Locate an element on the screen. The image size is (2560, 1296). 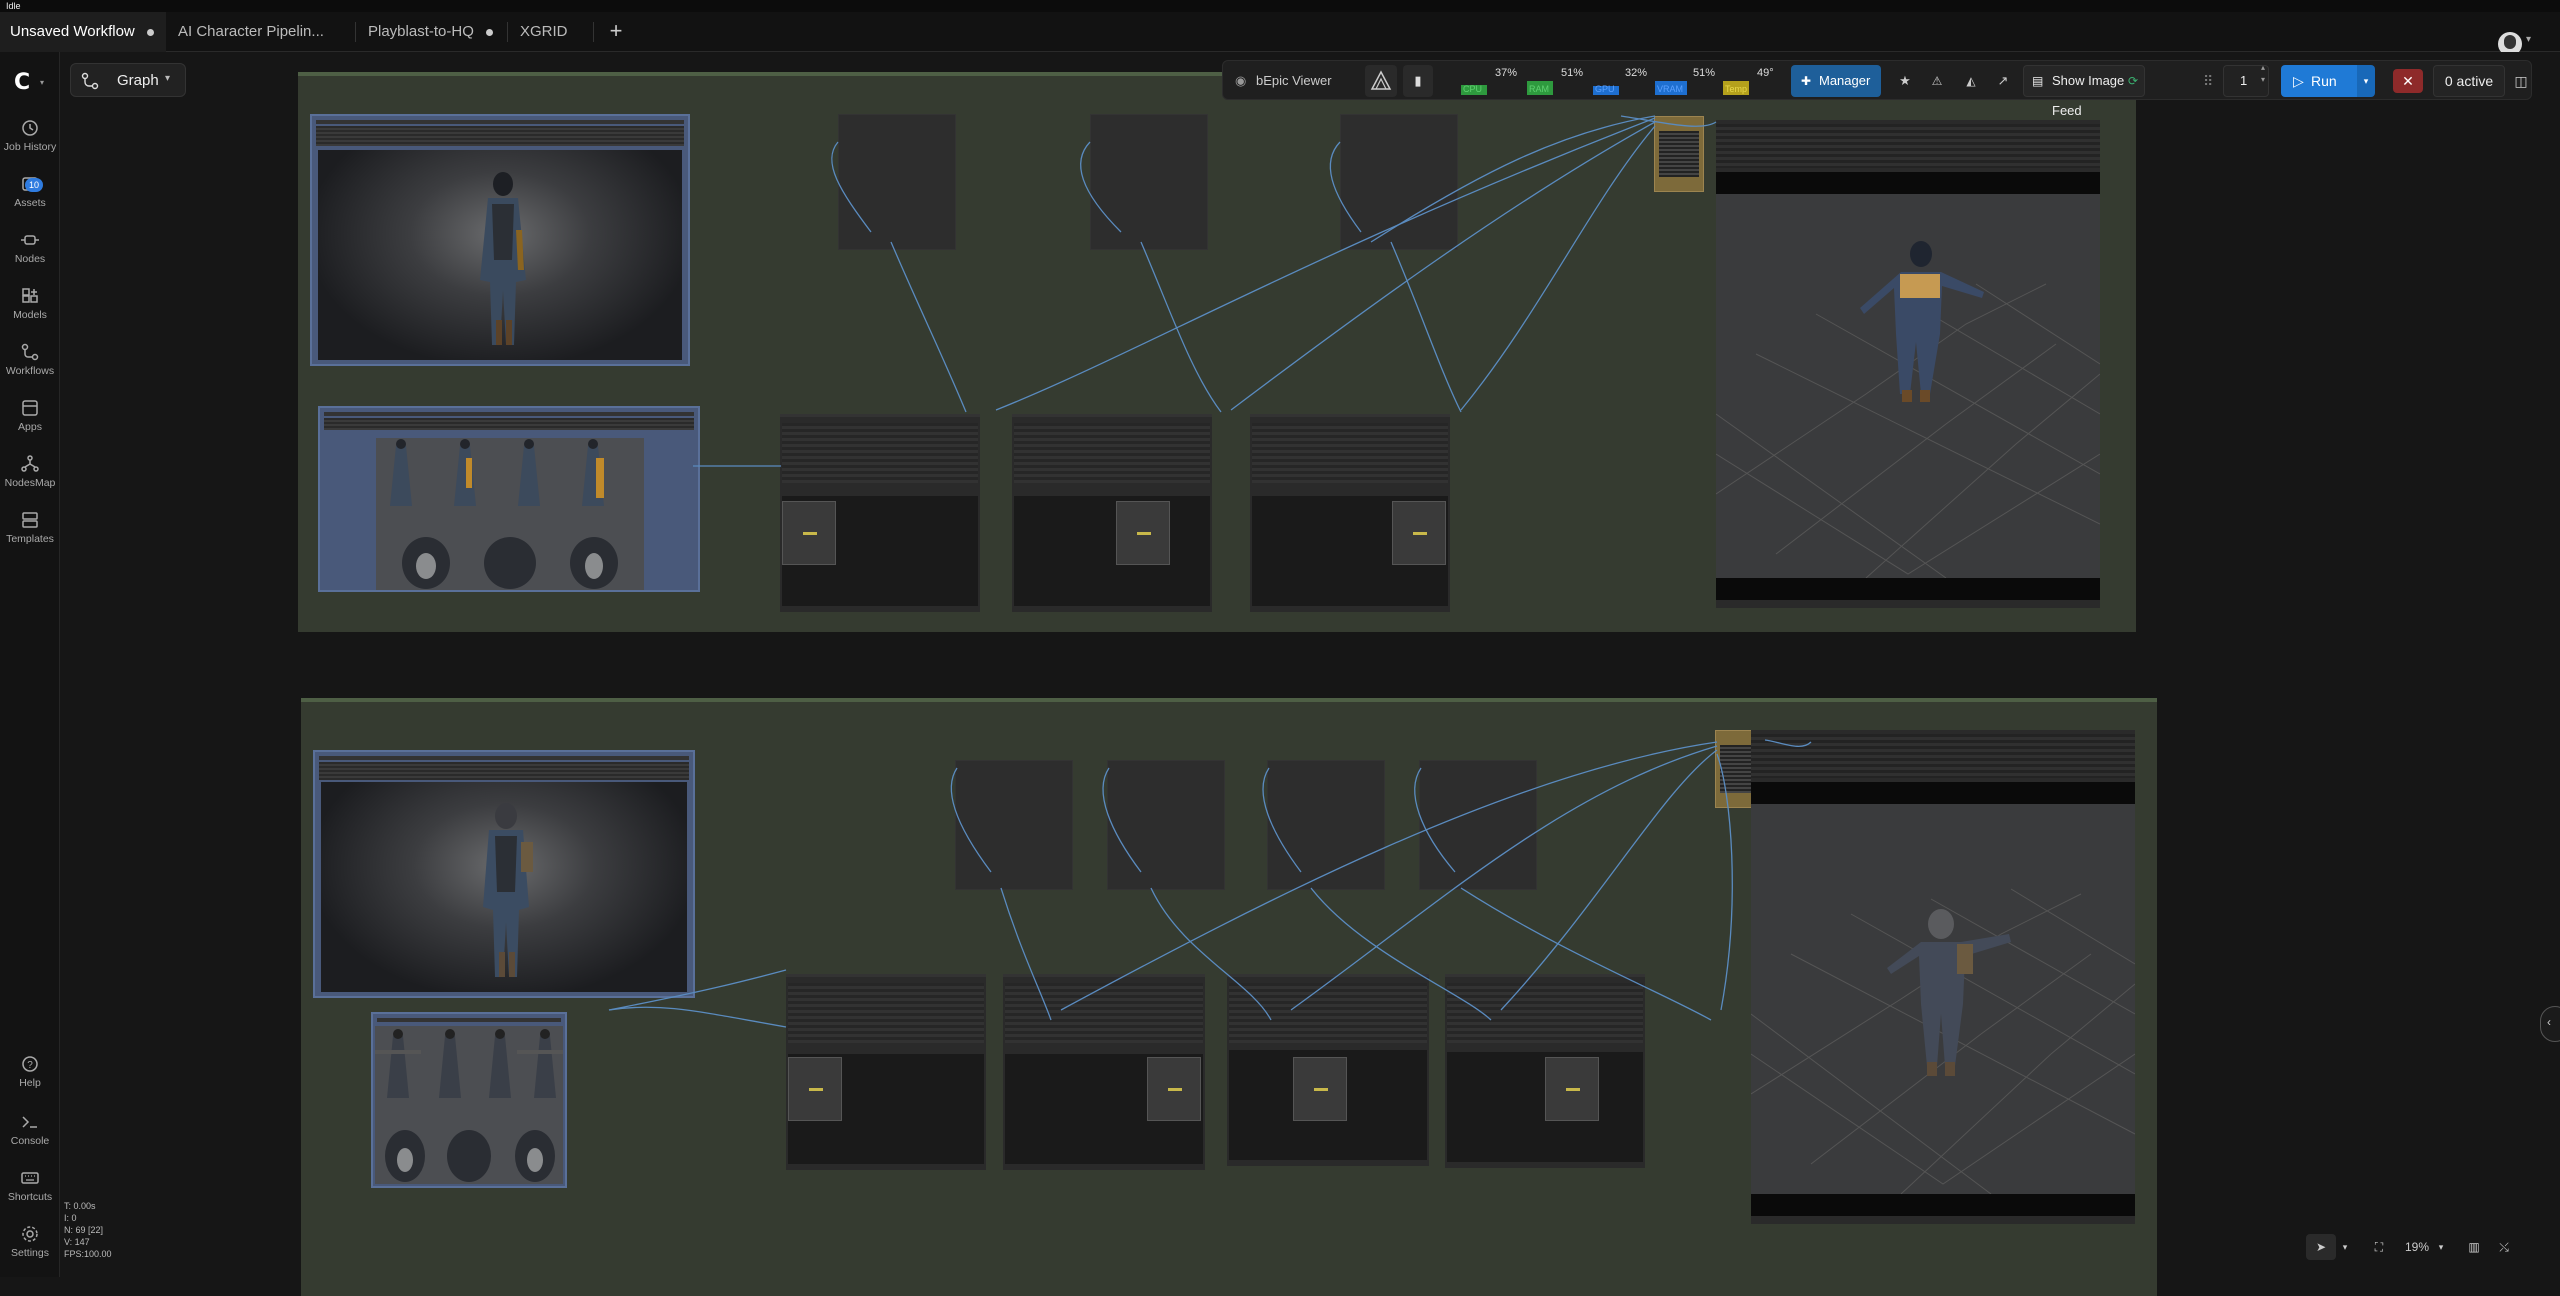
manager-label: Manager is located at coordinates (1845, 80).